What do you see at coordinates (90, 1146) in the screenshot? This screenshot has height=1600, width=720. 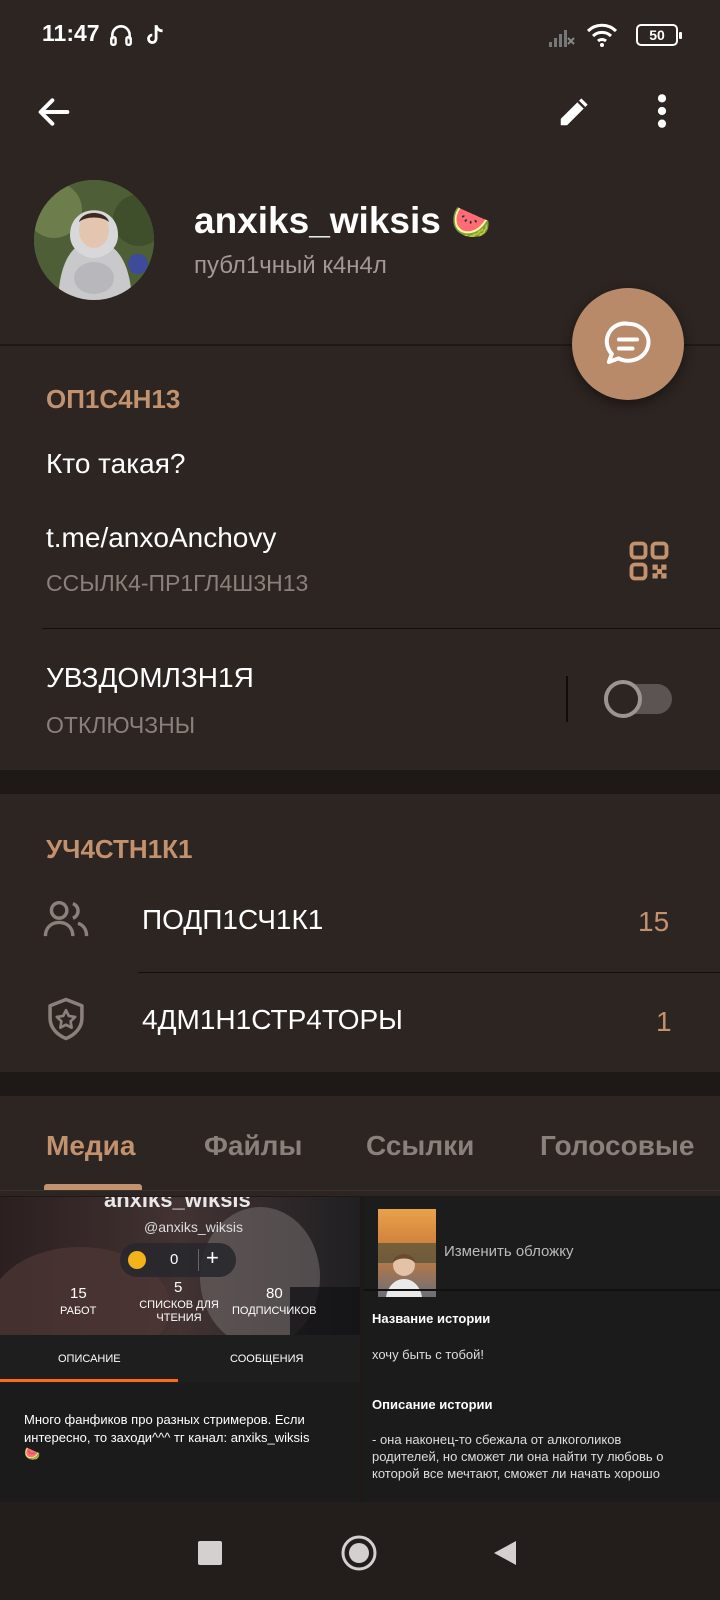 I see `tab-media: Медиа` at bounding box center [90, 1146].